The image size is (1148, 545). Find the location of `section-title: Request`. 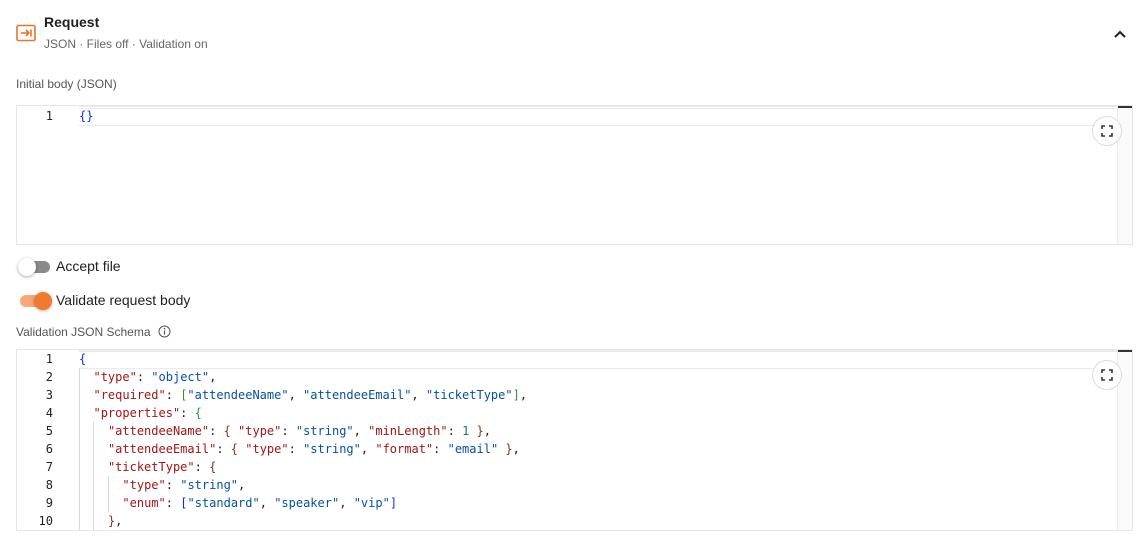

section-title: Request is located at coordinates (72, 22).